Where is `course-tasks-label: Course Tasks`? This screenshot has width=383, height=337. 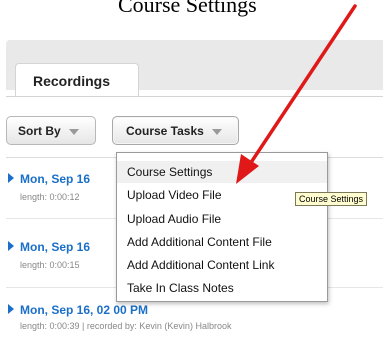 course-tasks-label: Course Tasks is located at coordinates (165, 130).